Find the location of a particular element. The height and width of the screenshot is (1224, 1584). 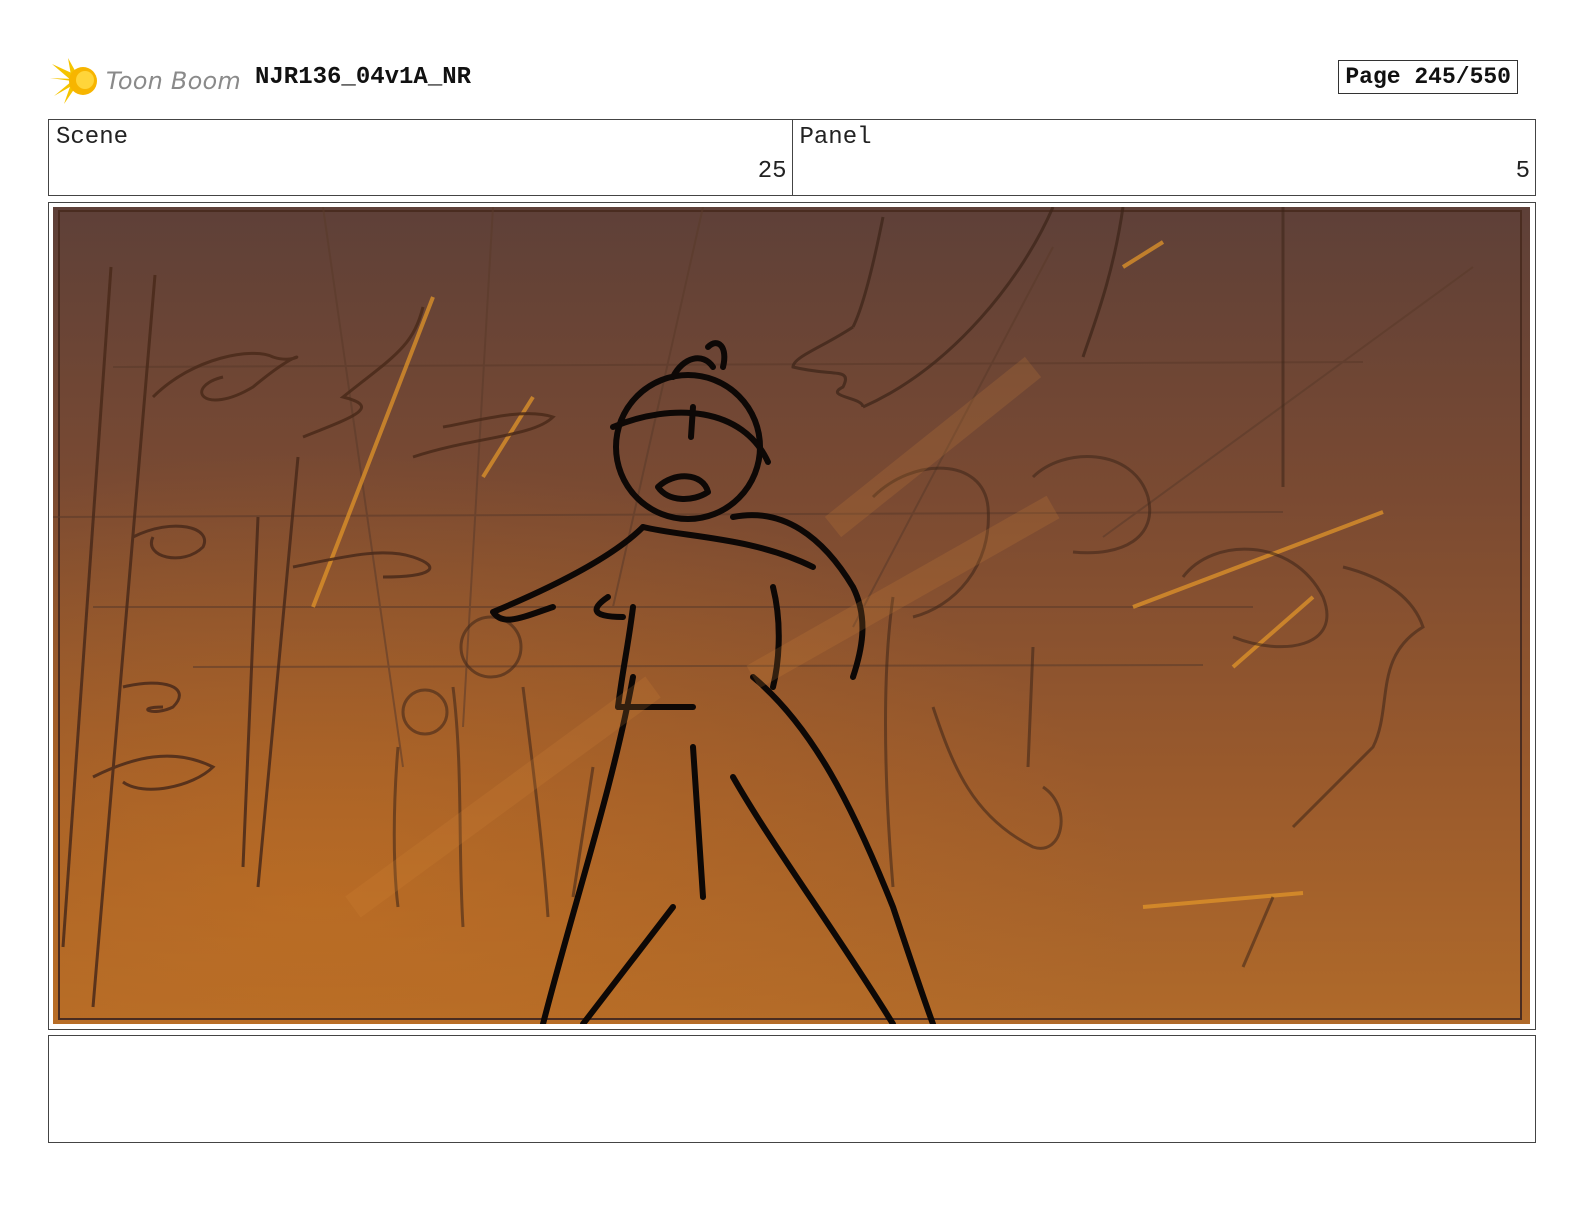

page-header: Toon Boom NJR136_04v1A_NR Page 245/550 is located at coordinates (793, 81).